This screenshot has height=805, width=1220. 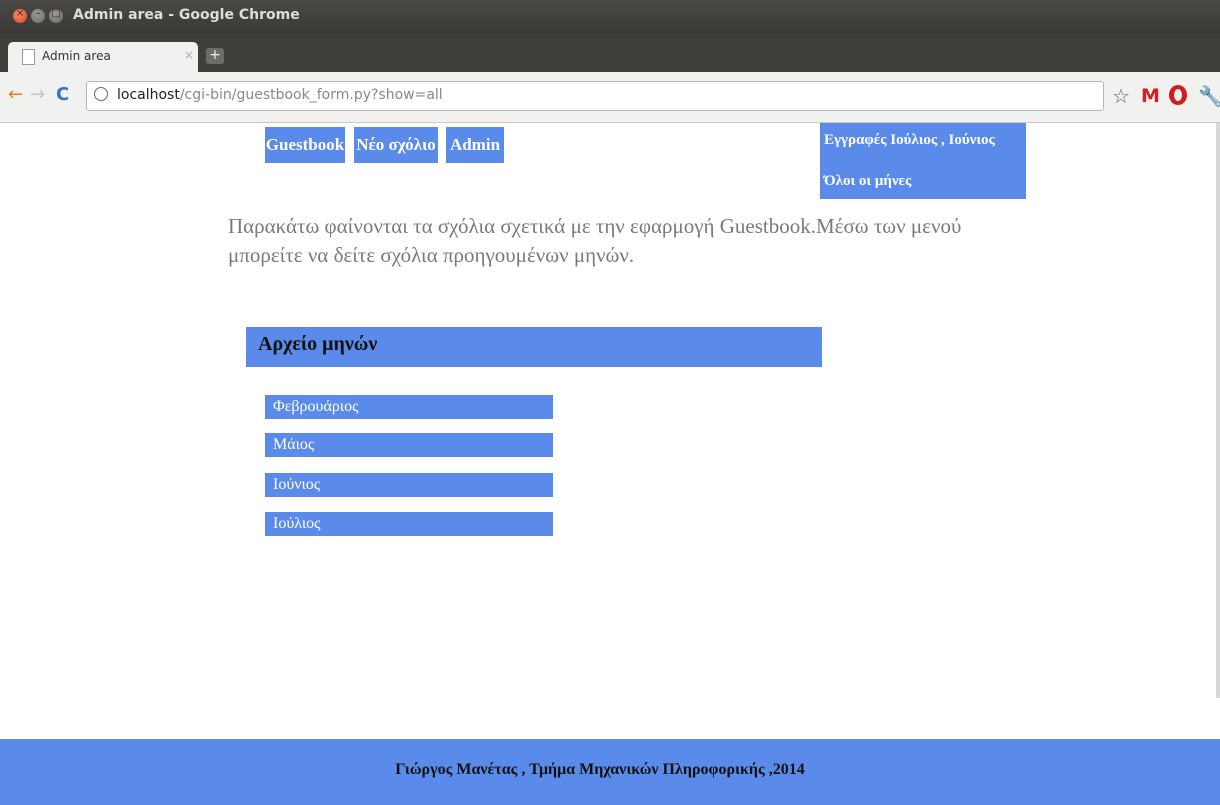 What do you see at coordinates (1121, 96) in the screenshot?
I see `bookmark-star-icon: ☆` at bounding box center [1121, 96].